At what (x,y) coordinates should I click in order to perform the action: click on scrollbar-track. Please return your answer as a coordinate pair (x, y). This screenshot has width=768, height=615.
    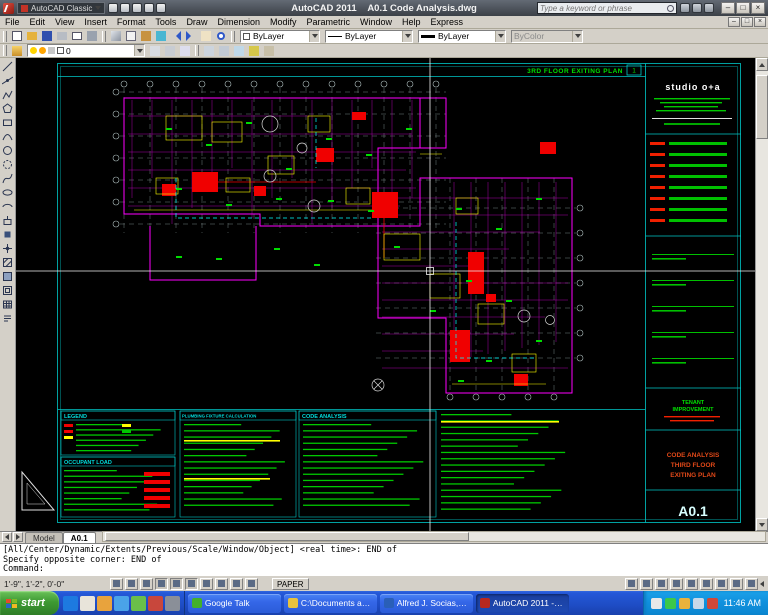
    Looking at the image, I should click on (762, 294).